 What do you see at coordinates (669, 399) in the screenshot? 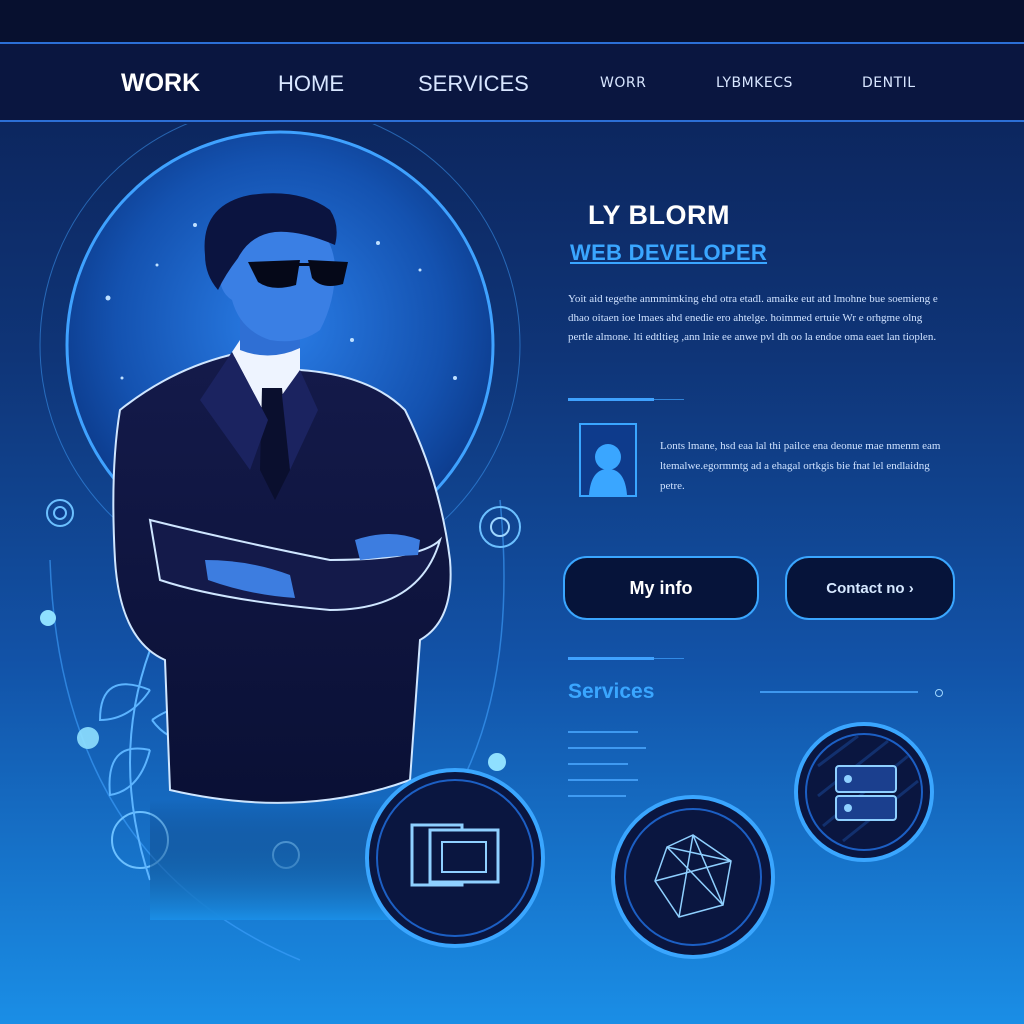
I see `divider-thin` at bounding box center [669, 399].